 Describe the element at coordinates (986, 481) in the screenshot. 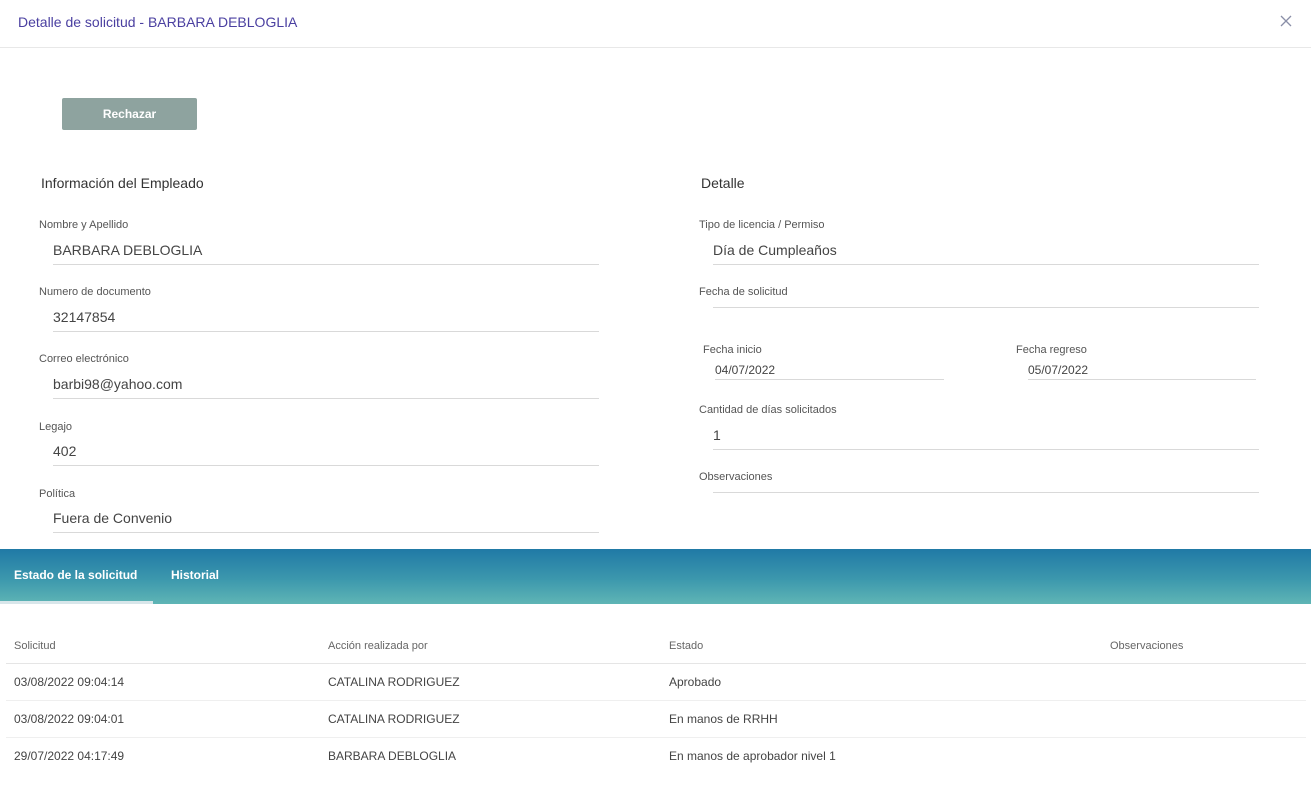

I see `observations-field` at that location.